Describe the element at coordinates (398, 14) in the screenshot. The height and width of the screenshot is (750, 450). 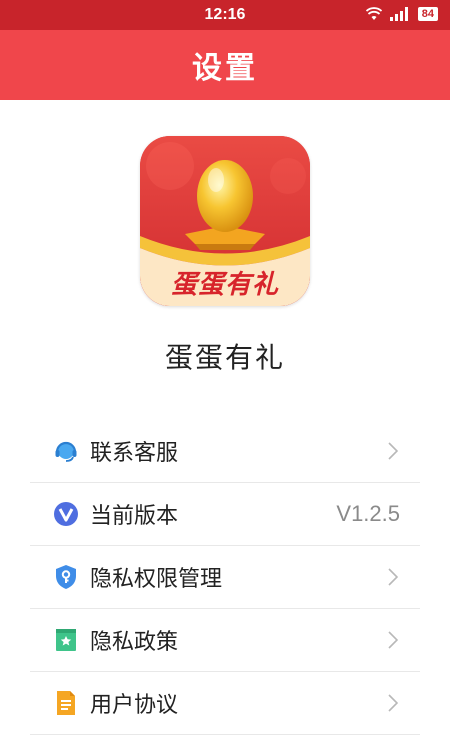
I see `signal-icon` at that location.